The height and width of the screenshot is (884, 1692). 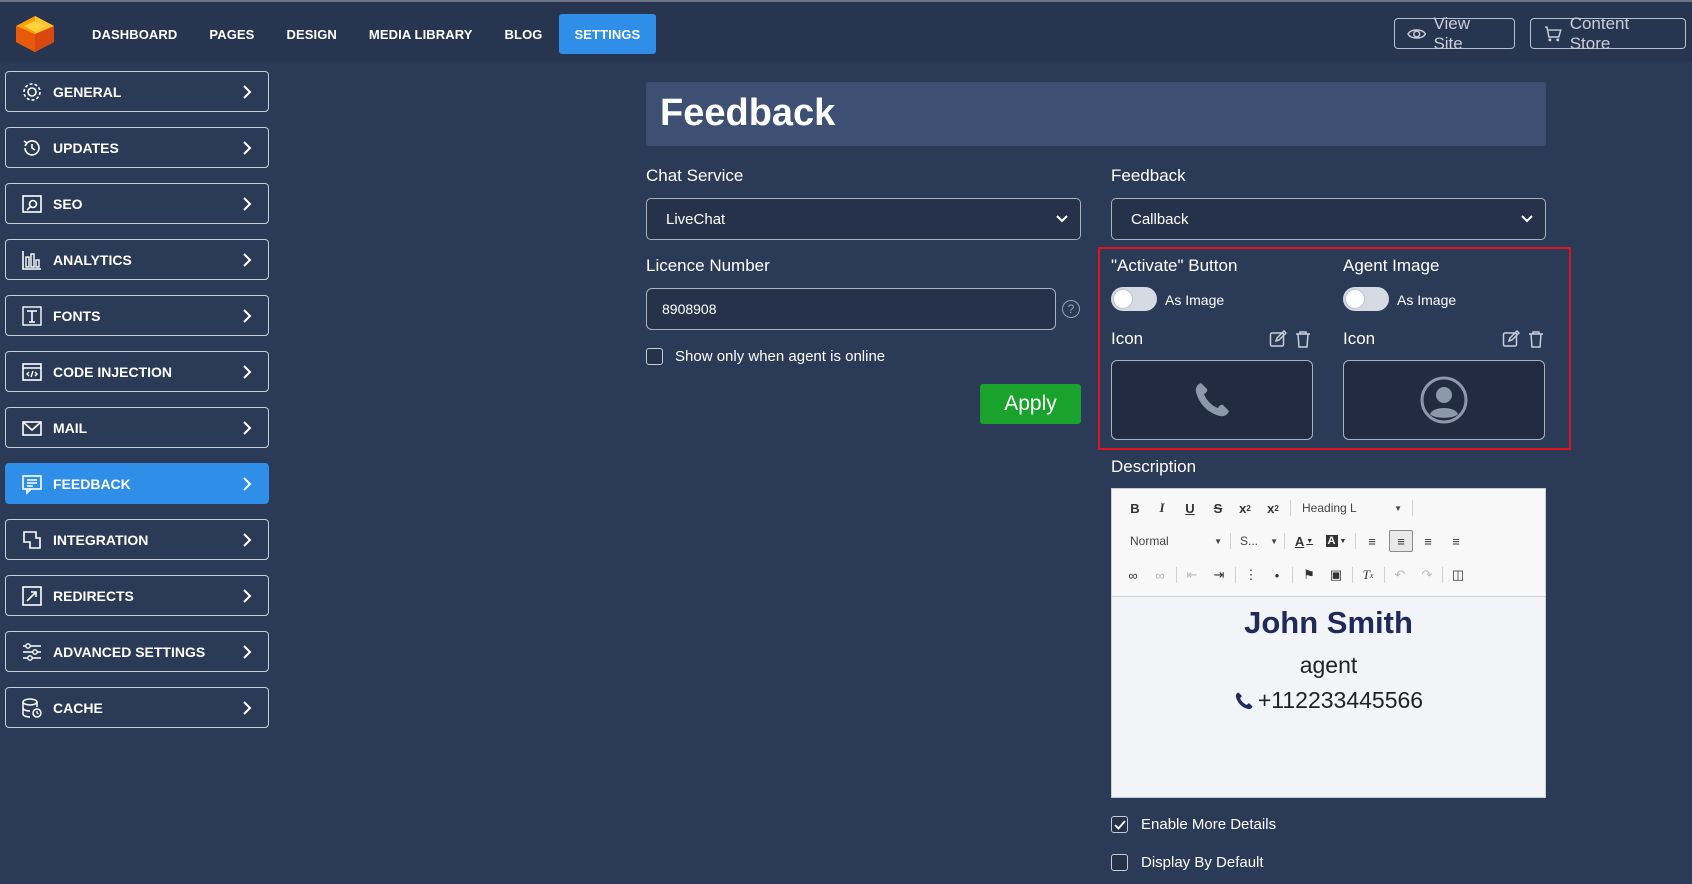 What do you see at coordinates (1127, 338) in the screenshot?
I see `activate-icon-label: Icon` at bounding box center [1127, 338].